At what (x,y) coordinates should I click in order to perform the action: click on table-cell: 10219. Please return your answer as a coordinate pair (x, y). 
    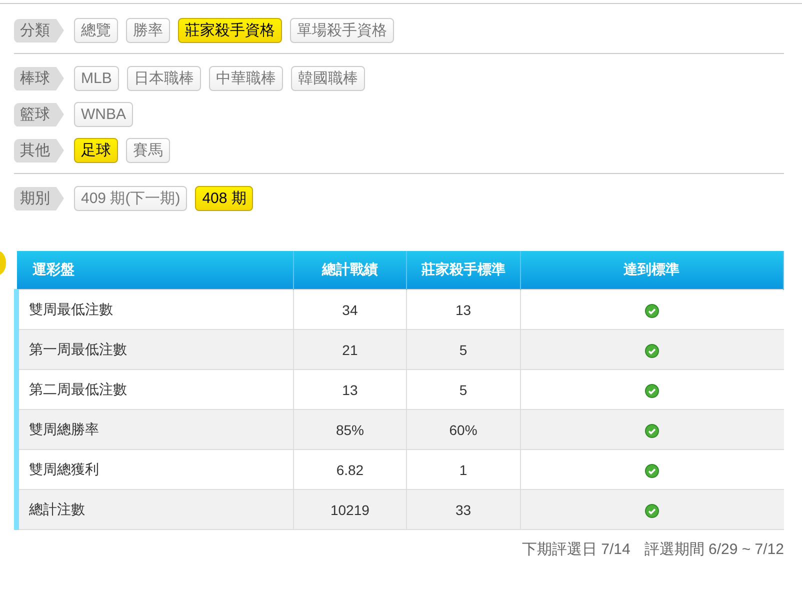
    Looking at the image, I should click on (350, 510).